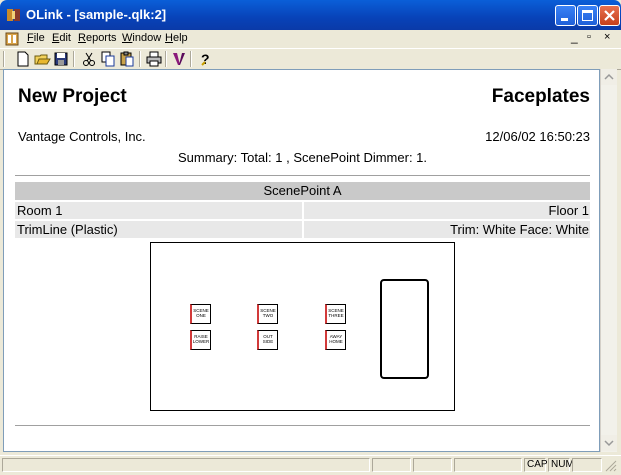 This screenshot has width=621, height=475. Describe the element at coordinates (611, 466) in the screenshot. I see `resize-grip-icon` at that location.